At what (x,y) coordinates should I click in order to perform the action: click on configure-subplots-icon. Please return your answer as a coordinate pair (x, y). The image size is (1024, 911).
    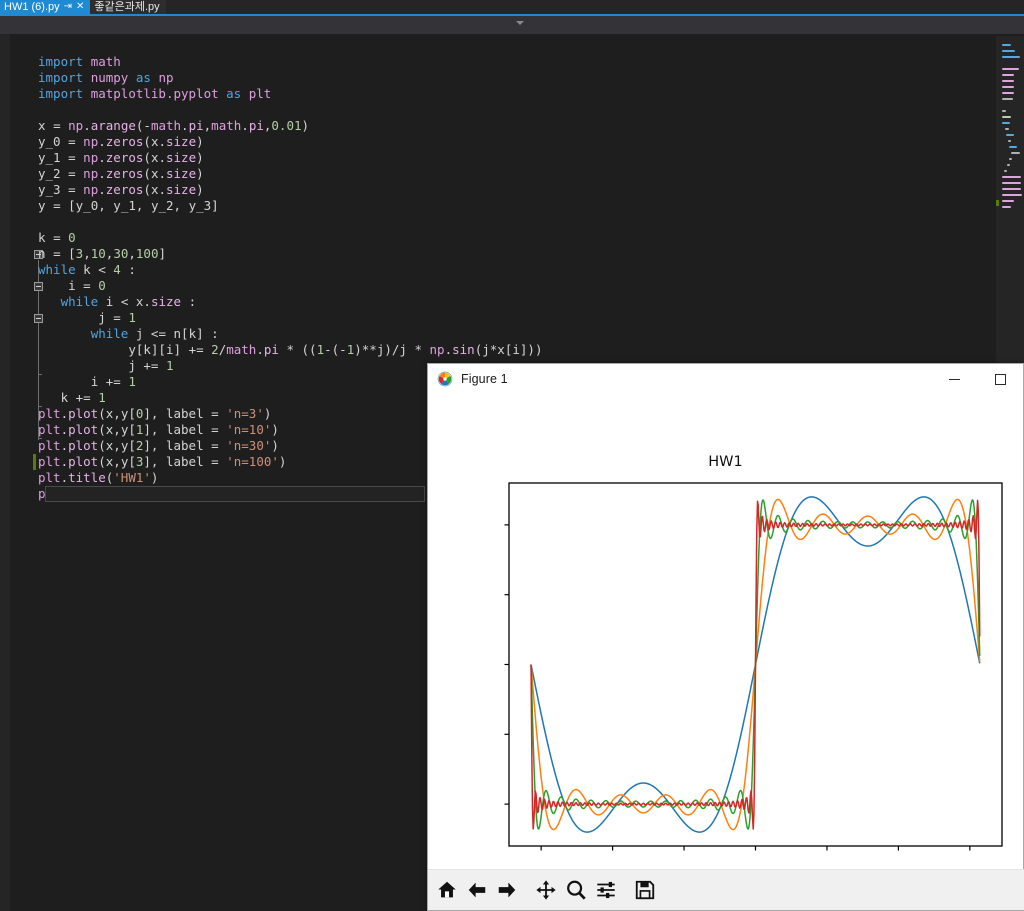
    Looking at the image, I should click on (606, 890).